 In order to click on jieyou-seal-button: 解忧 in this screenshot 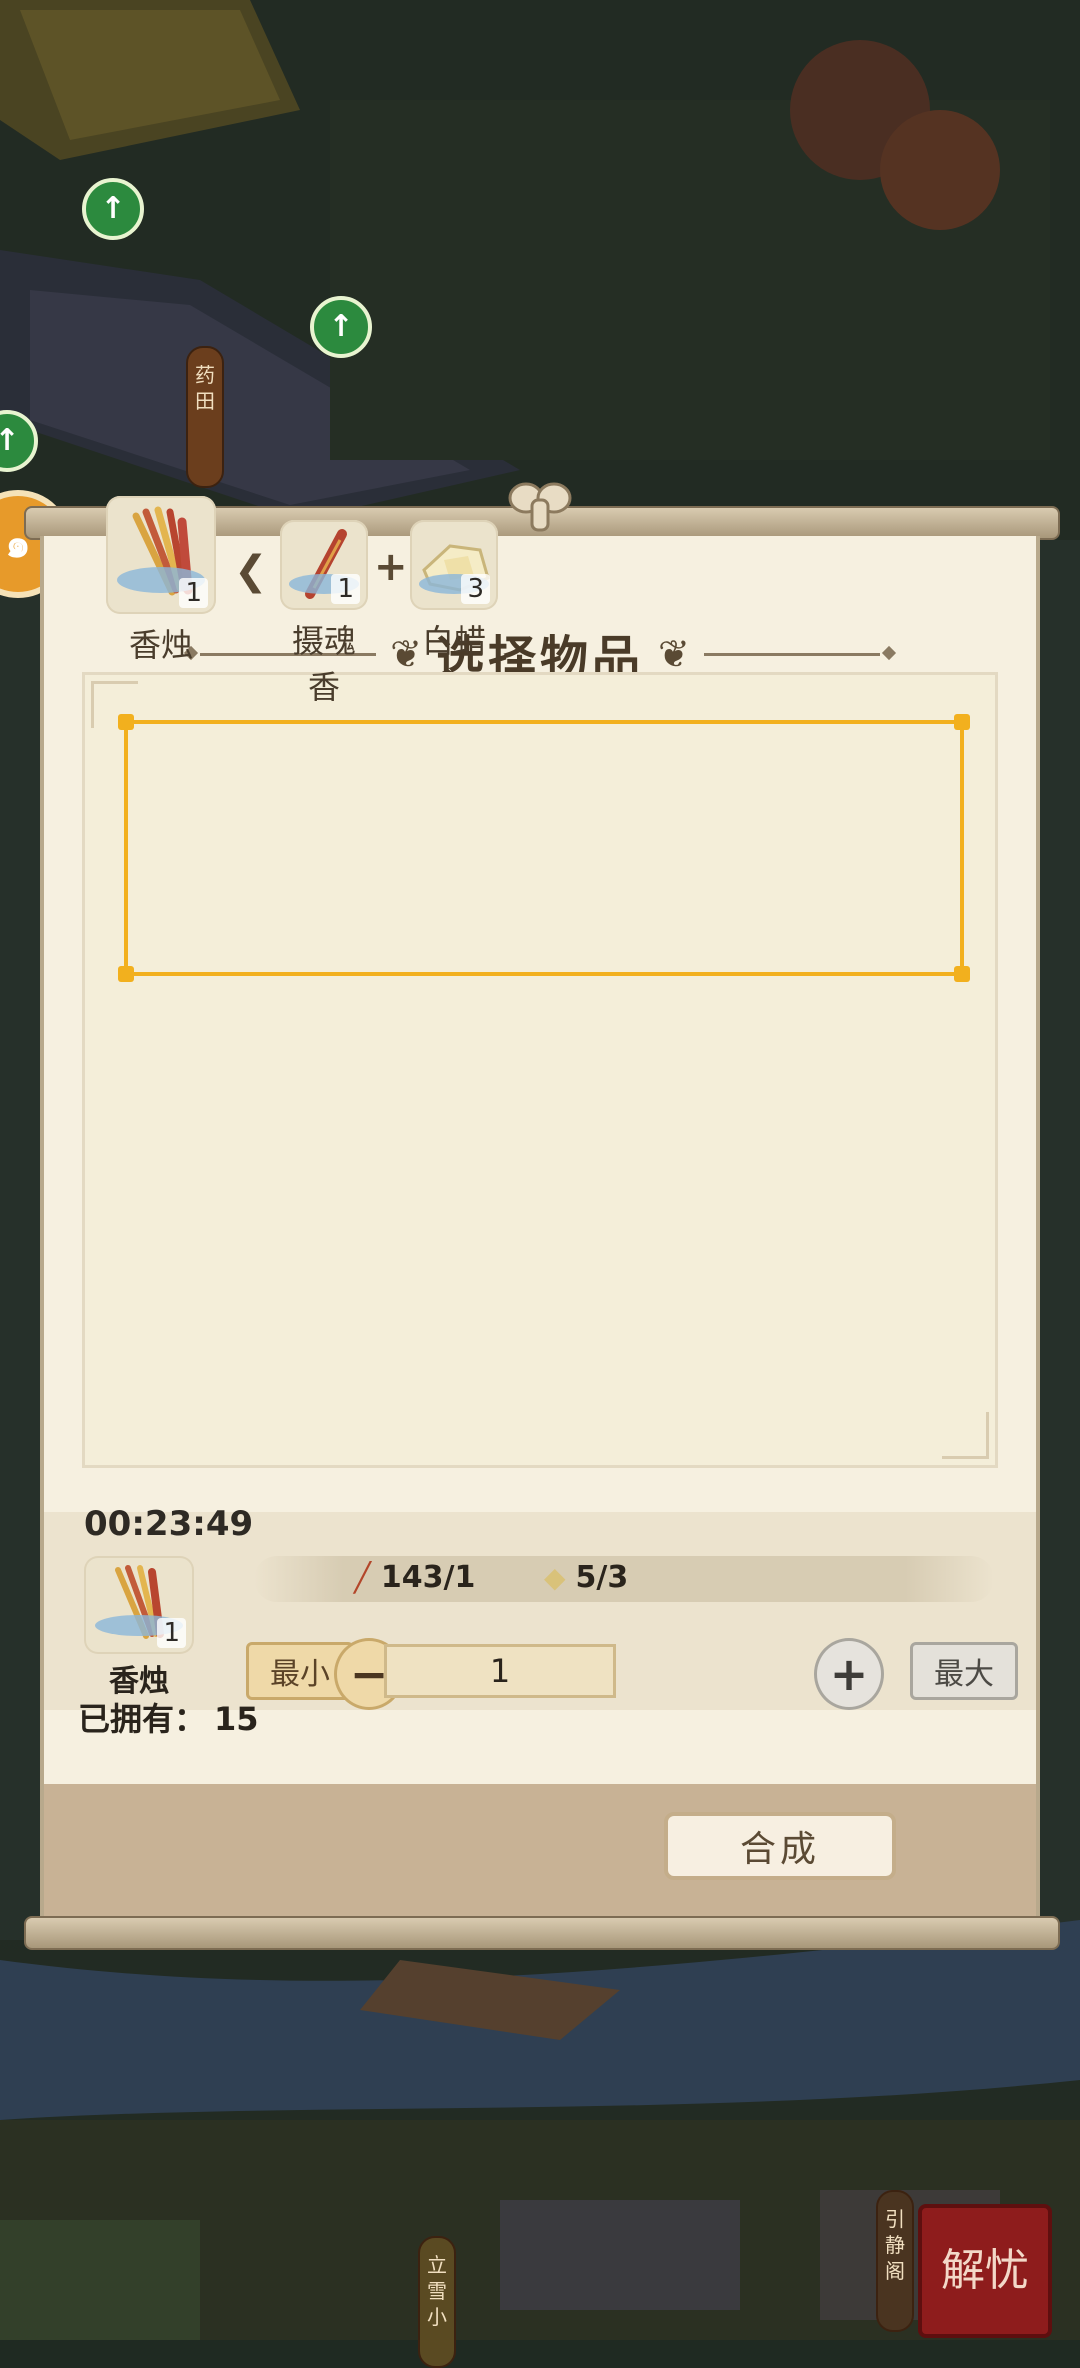, I will do `click(985, 2271)`.